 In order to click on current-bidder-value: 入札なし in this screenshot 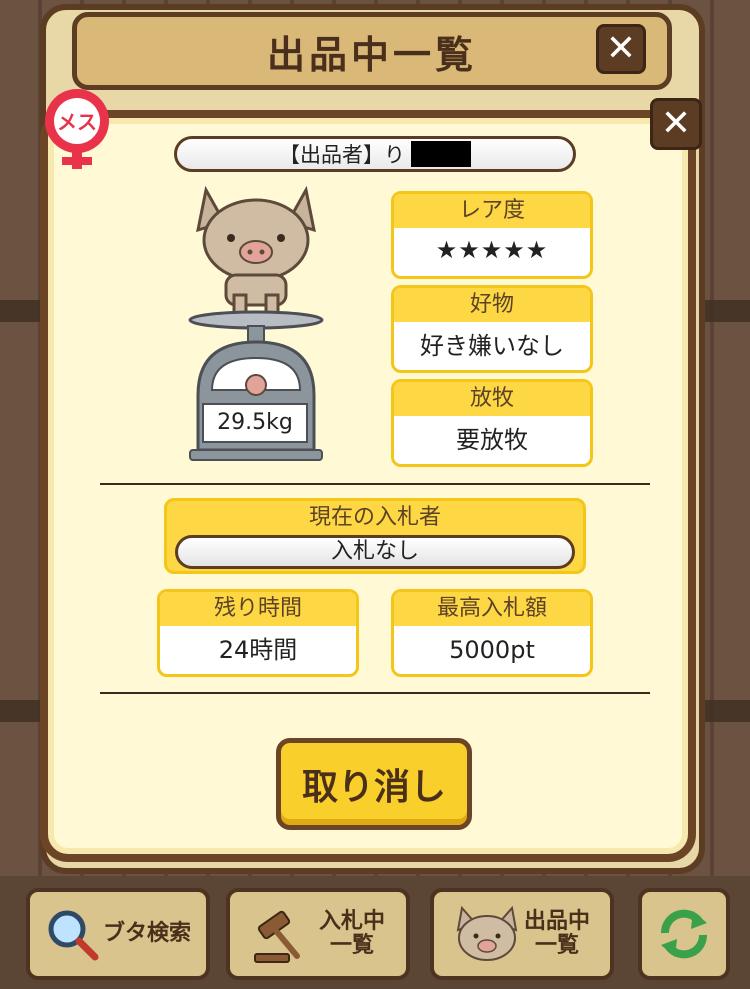, I will do `click(375, 552)`.